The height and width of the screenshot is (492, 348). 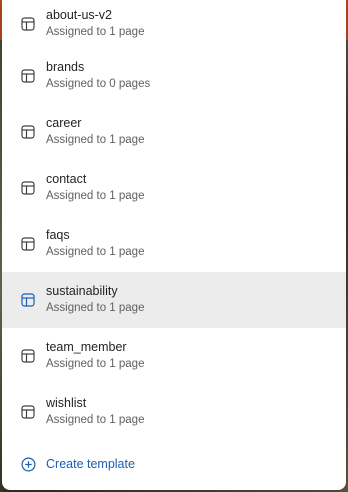 I want to click on template-name: career, so click(x=64, y=123).